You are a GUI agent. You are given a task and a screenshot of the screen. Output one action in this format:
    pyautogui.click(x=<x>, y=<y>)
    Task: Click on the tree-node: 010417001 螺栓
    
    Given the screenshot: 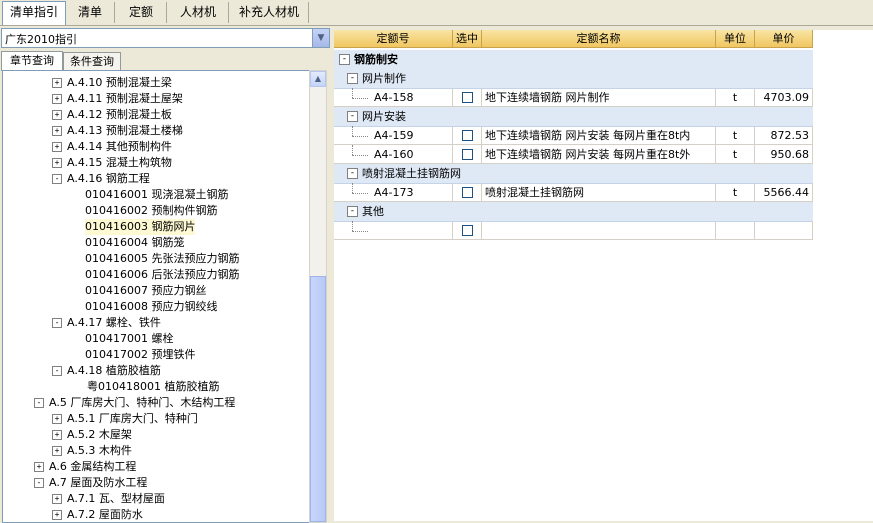 What is the action you would take?
    pyautogui.click(x=129, y=339)
    